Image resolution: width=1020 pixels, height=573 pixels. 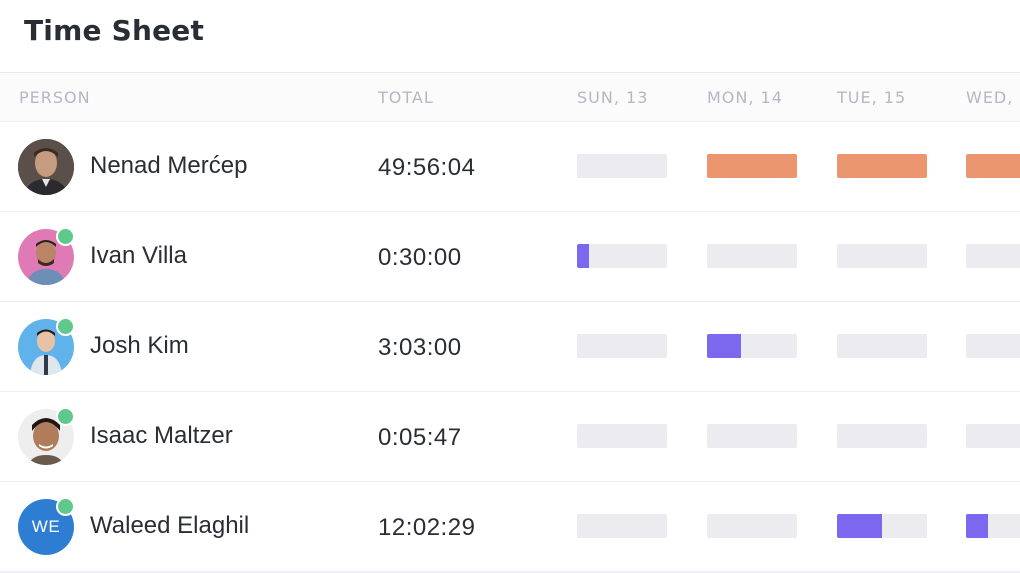 I want to click on person-name: Isaac Maltzer, so click(x=161, y=436).